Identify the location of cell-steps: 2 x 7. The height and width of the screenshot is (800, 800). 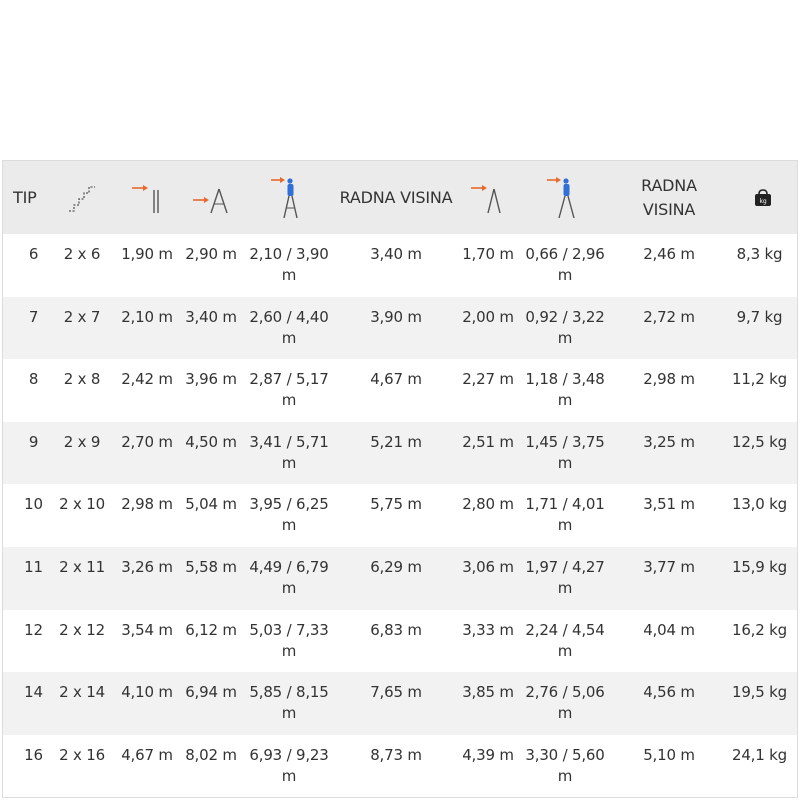
(82, 328).